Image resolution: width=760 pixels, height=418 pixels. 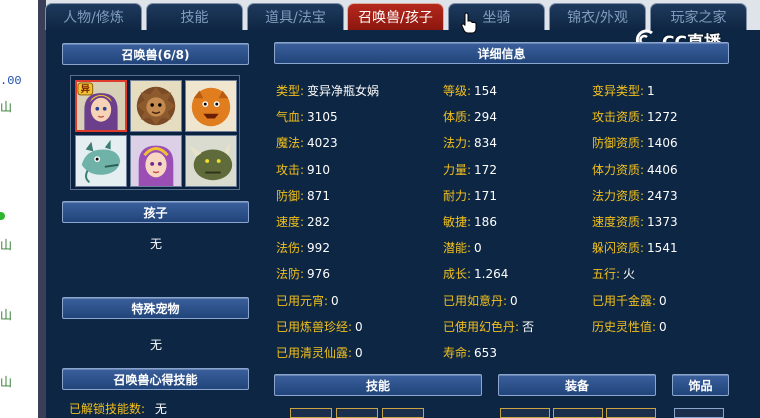 What do you see at coordinates (318, 248) in the screenshot?
I see `detail-value: 992` at bounding box center [318, 248].